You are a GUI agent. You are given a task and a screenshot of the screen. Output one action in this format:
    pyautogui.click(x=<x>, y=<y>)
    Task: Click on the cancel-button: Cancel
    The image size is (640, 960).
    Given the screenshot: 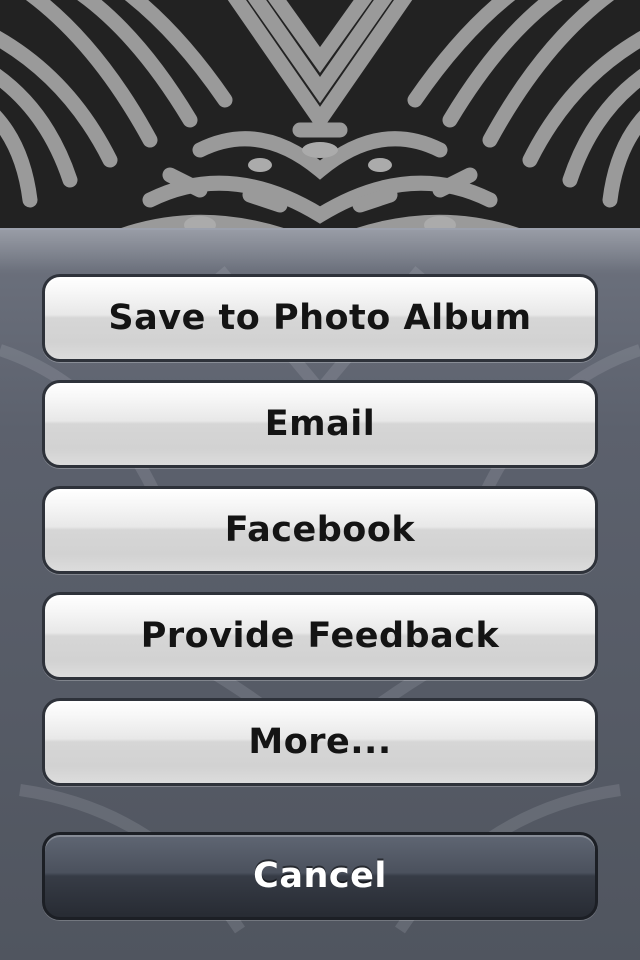 What is the action you would take?
    pyautogui.click(x=320, y=876)
    